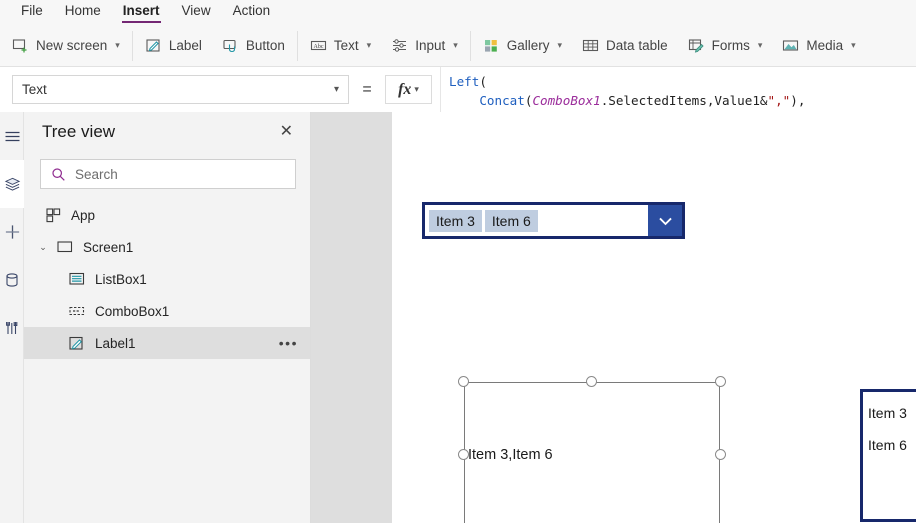 This screenshot has width=916, height=523. Describe the element at coordinates (405, 89) in the screenshot. I see `fx-label: fx` at that location.